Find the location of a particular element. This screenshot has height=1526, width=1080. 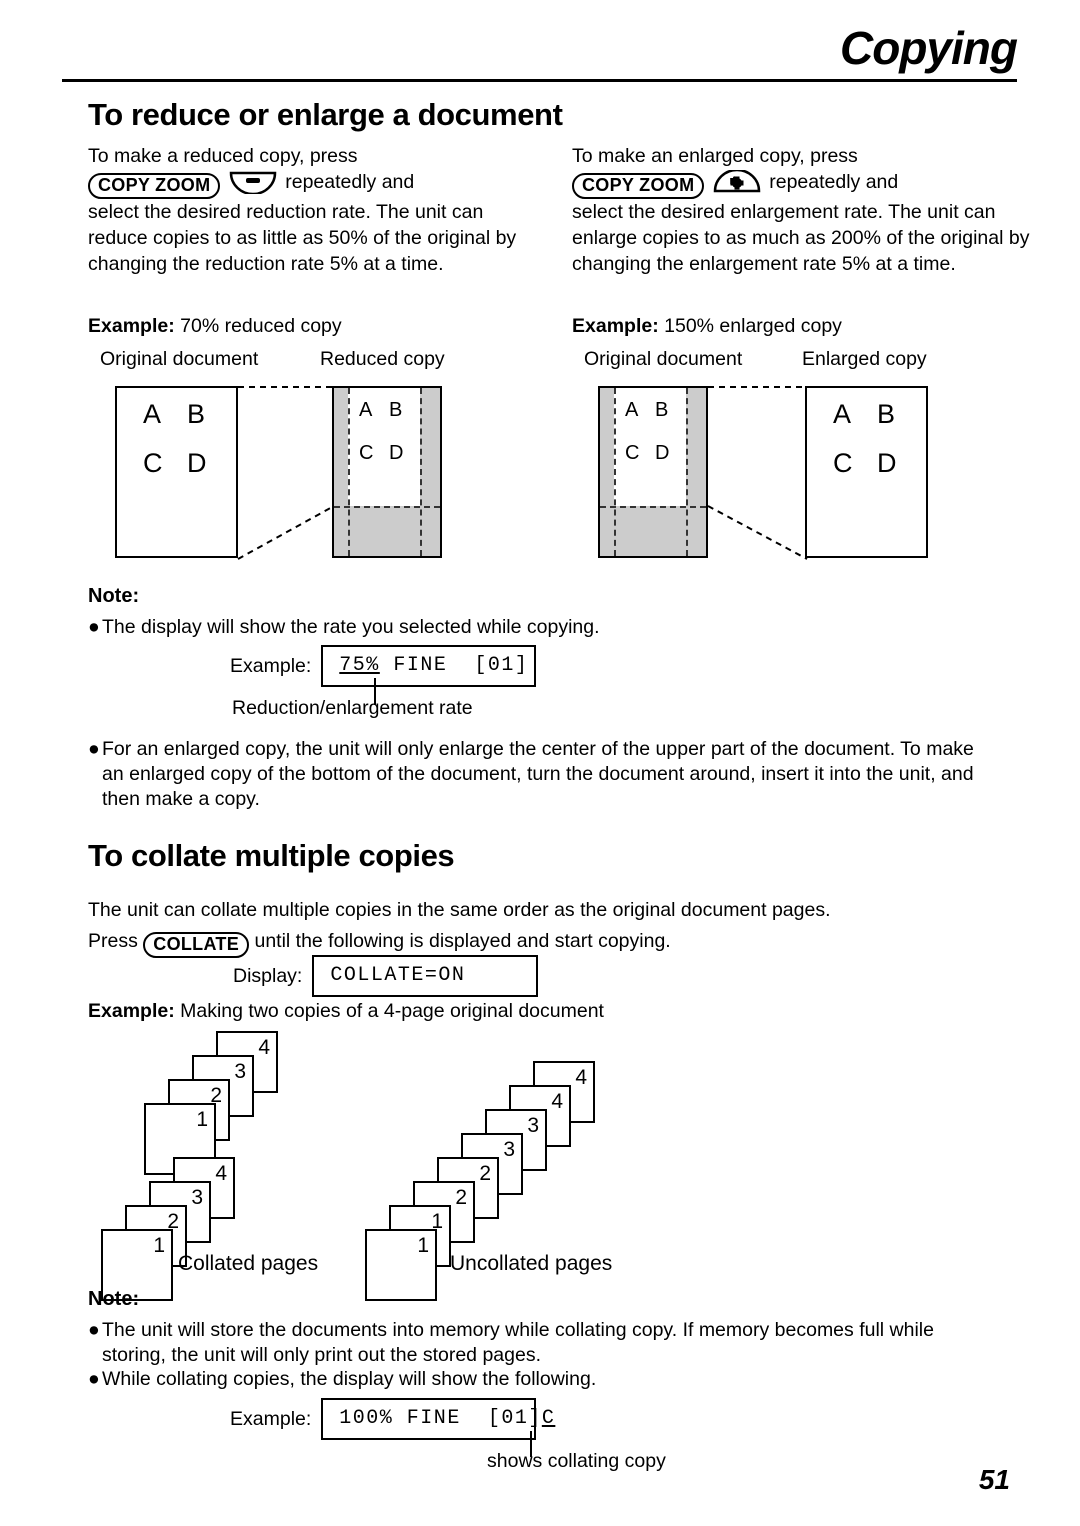

reduce-example-label: Example: is located at coordinates (131, 326).